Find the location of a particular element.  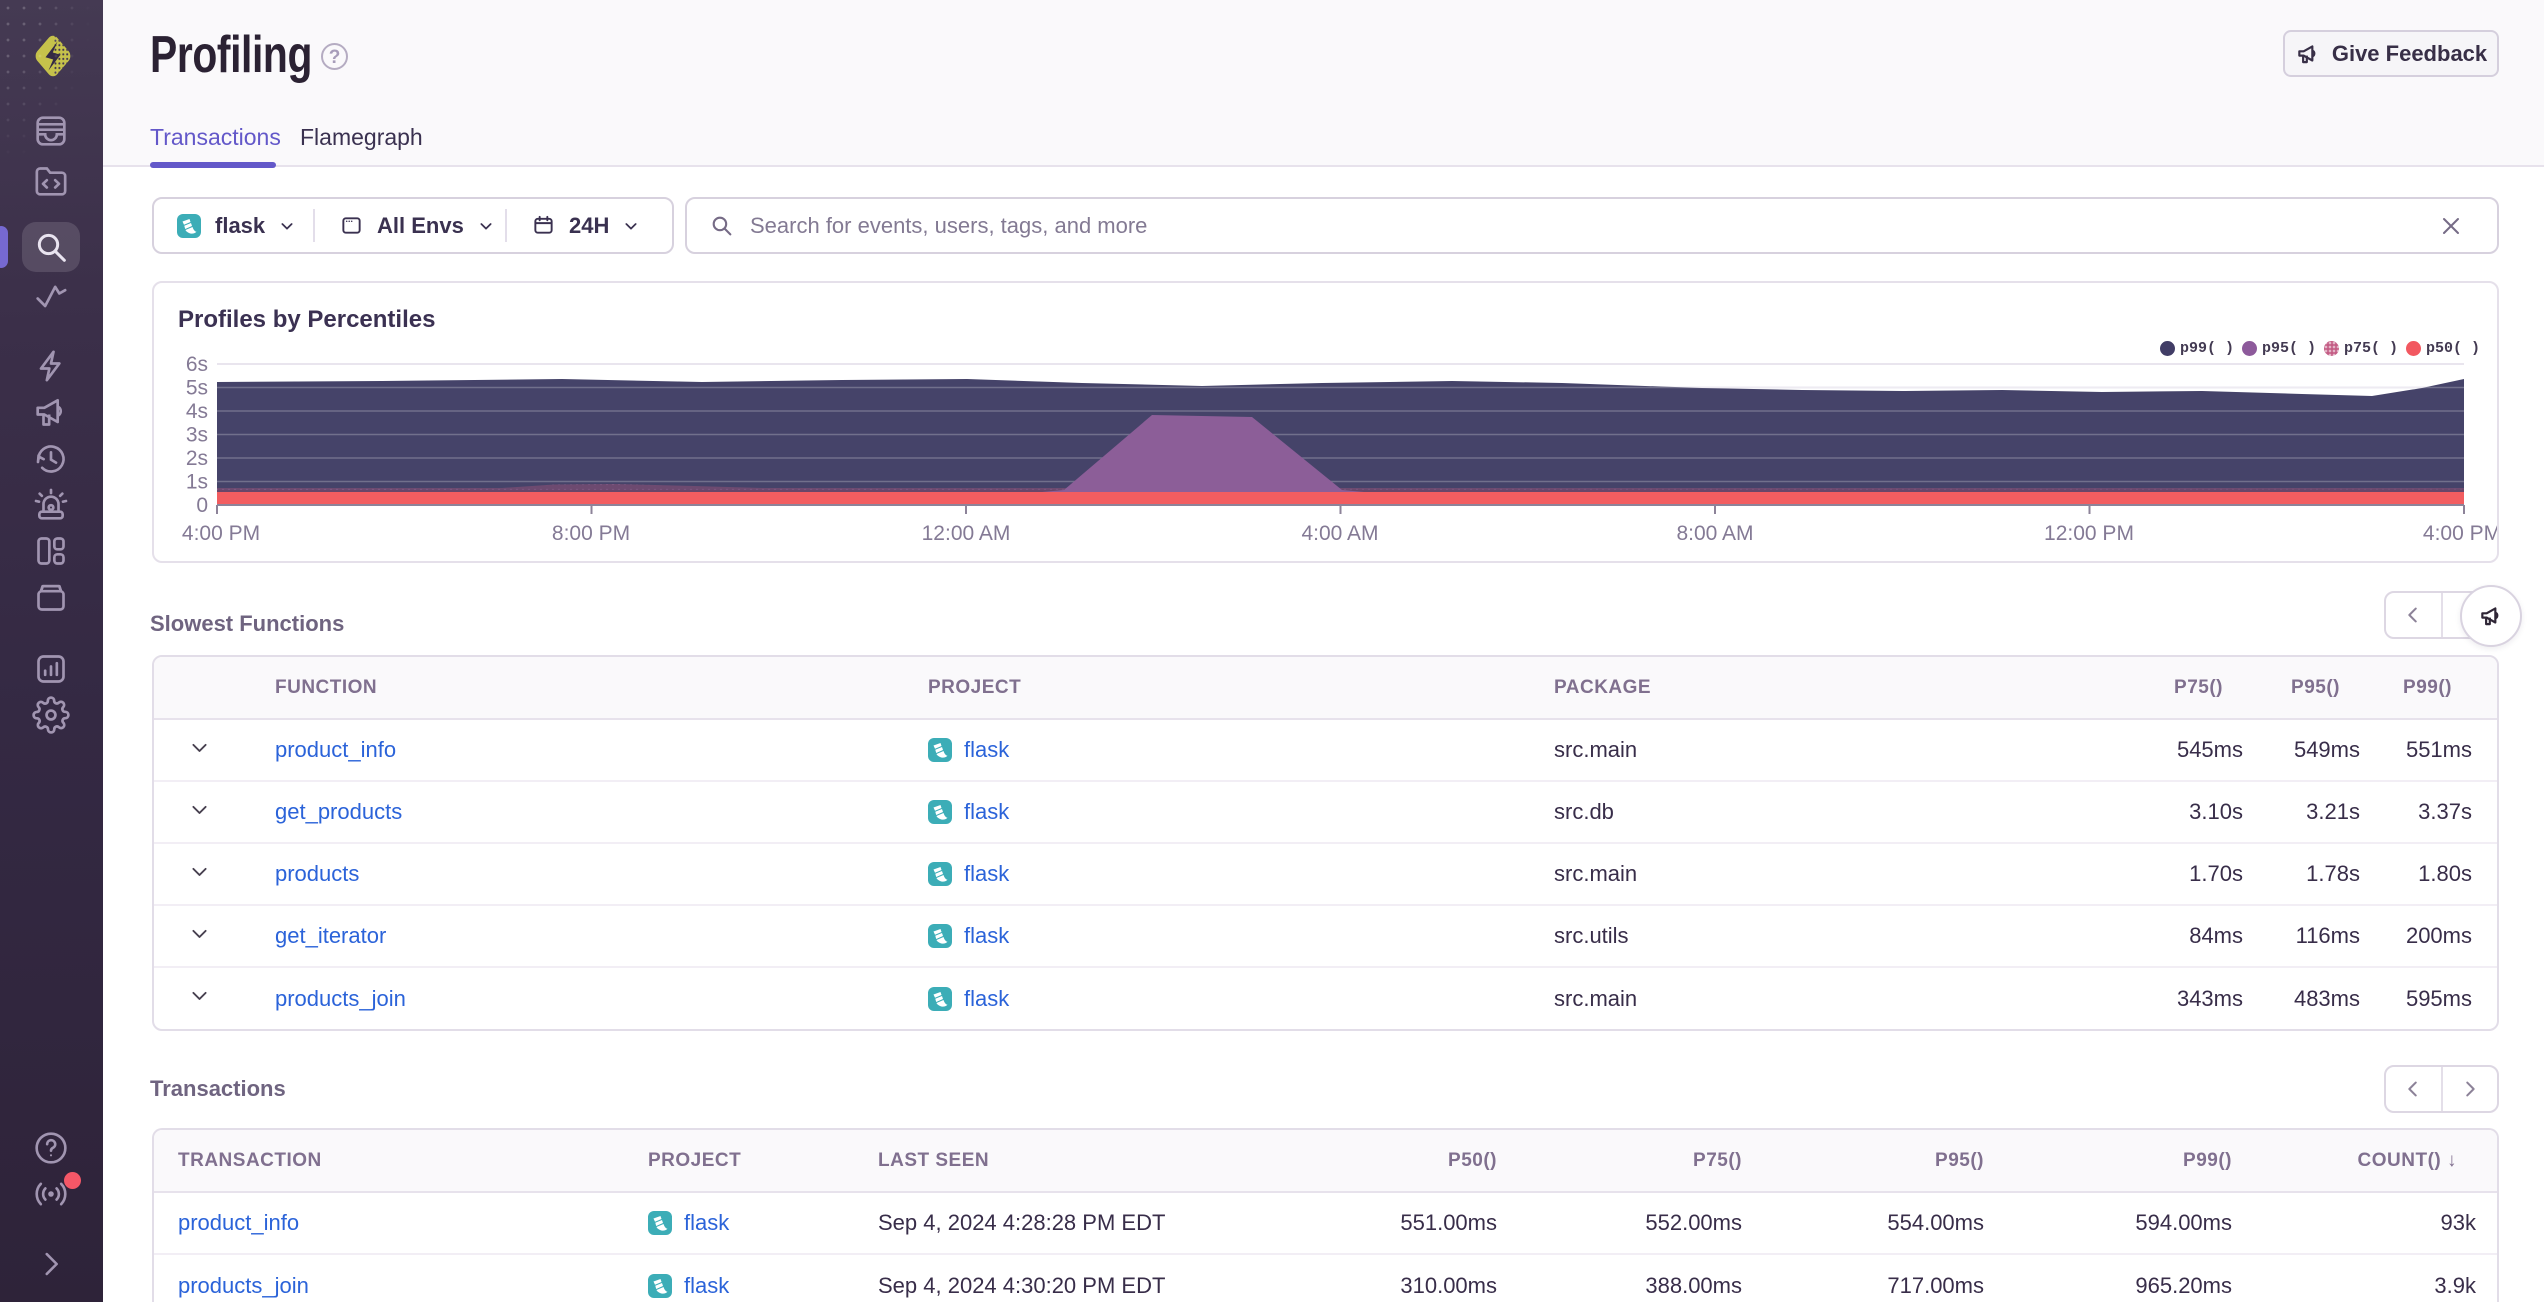

svg-text: 3s is located at coordinates (197, 435).